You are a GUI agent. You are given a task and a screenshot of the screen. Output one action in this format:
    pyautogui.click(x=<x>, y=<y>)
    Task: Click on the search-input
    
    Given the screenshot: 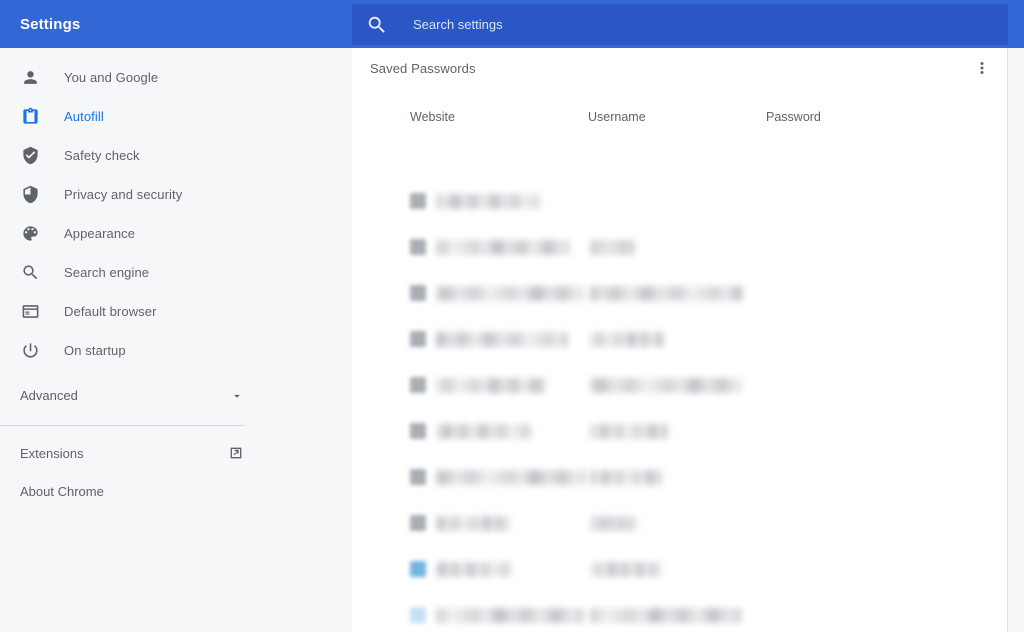 What is the action you would take?
    pyautogui.click(x=683, y=24)
    